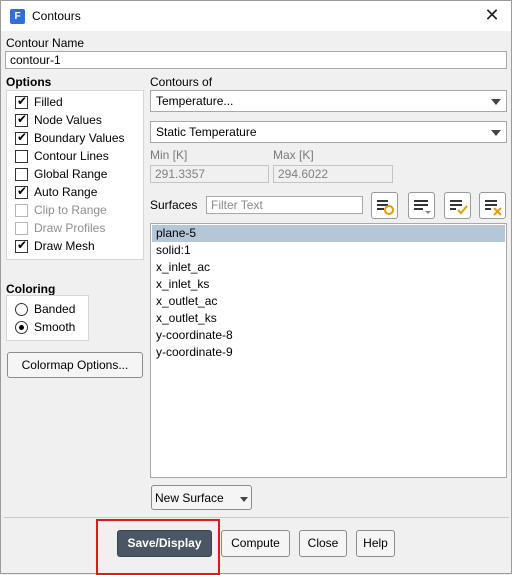 The width and height of the screenshot is (512, 575). I want to click on surface-item: x_inlet_ac, so click(328, 267).